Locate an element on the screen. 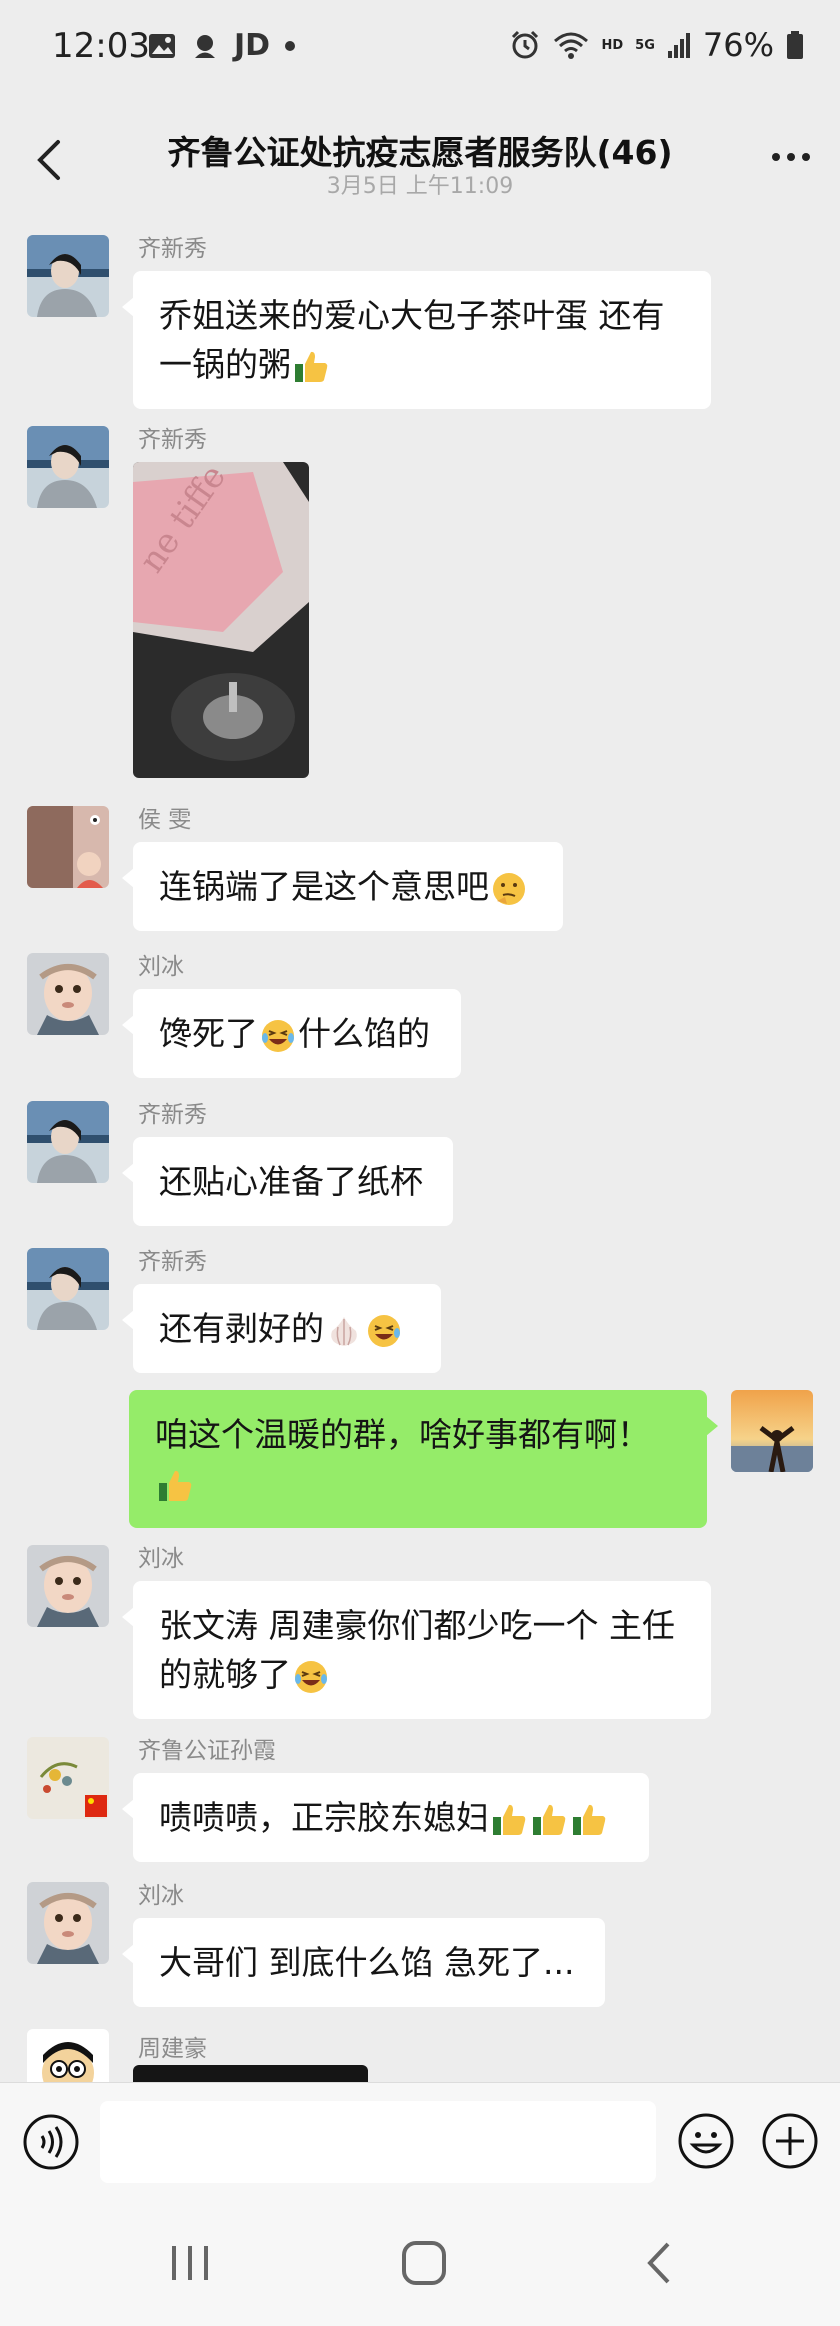 Image resolution: width=840 pixels, height=2326 pixels. message-bubble: 乔姐送来的爱心大包子茶叶蛋 还有 一锅的粥 is located at coordinates (416, 340).